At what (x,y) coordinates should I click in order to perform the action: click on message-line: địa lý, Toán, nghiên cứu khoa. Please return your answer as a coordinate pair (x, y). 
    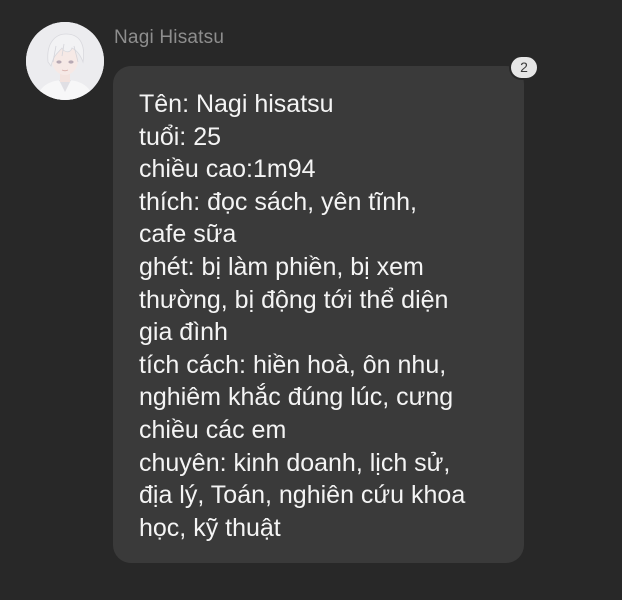
    Looking at the image, I should click on (302, 495).